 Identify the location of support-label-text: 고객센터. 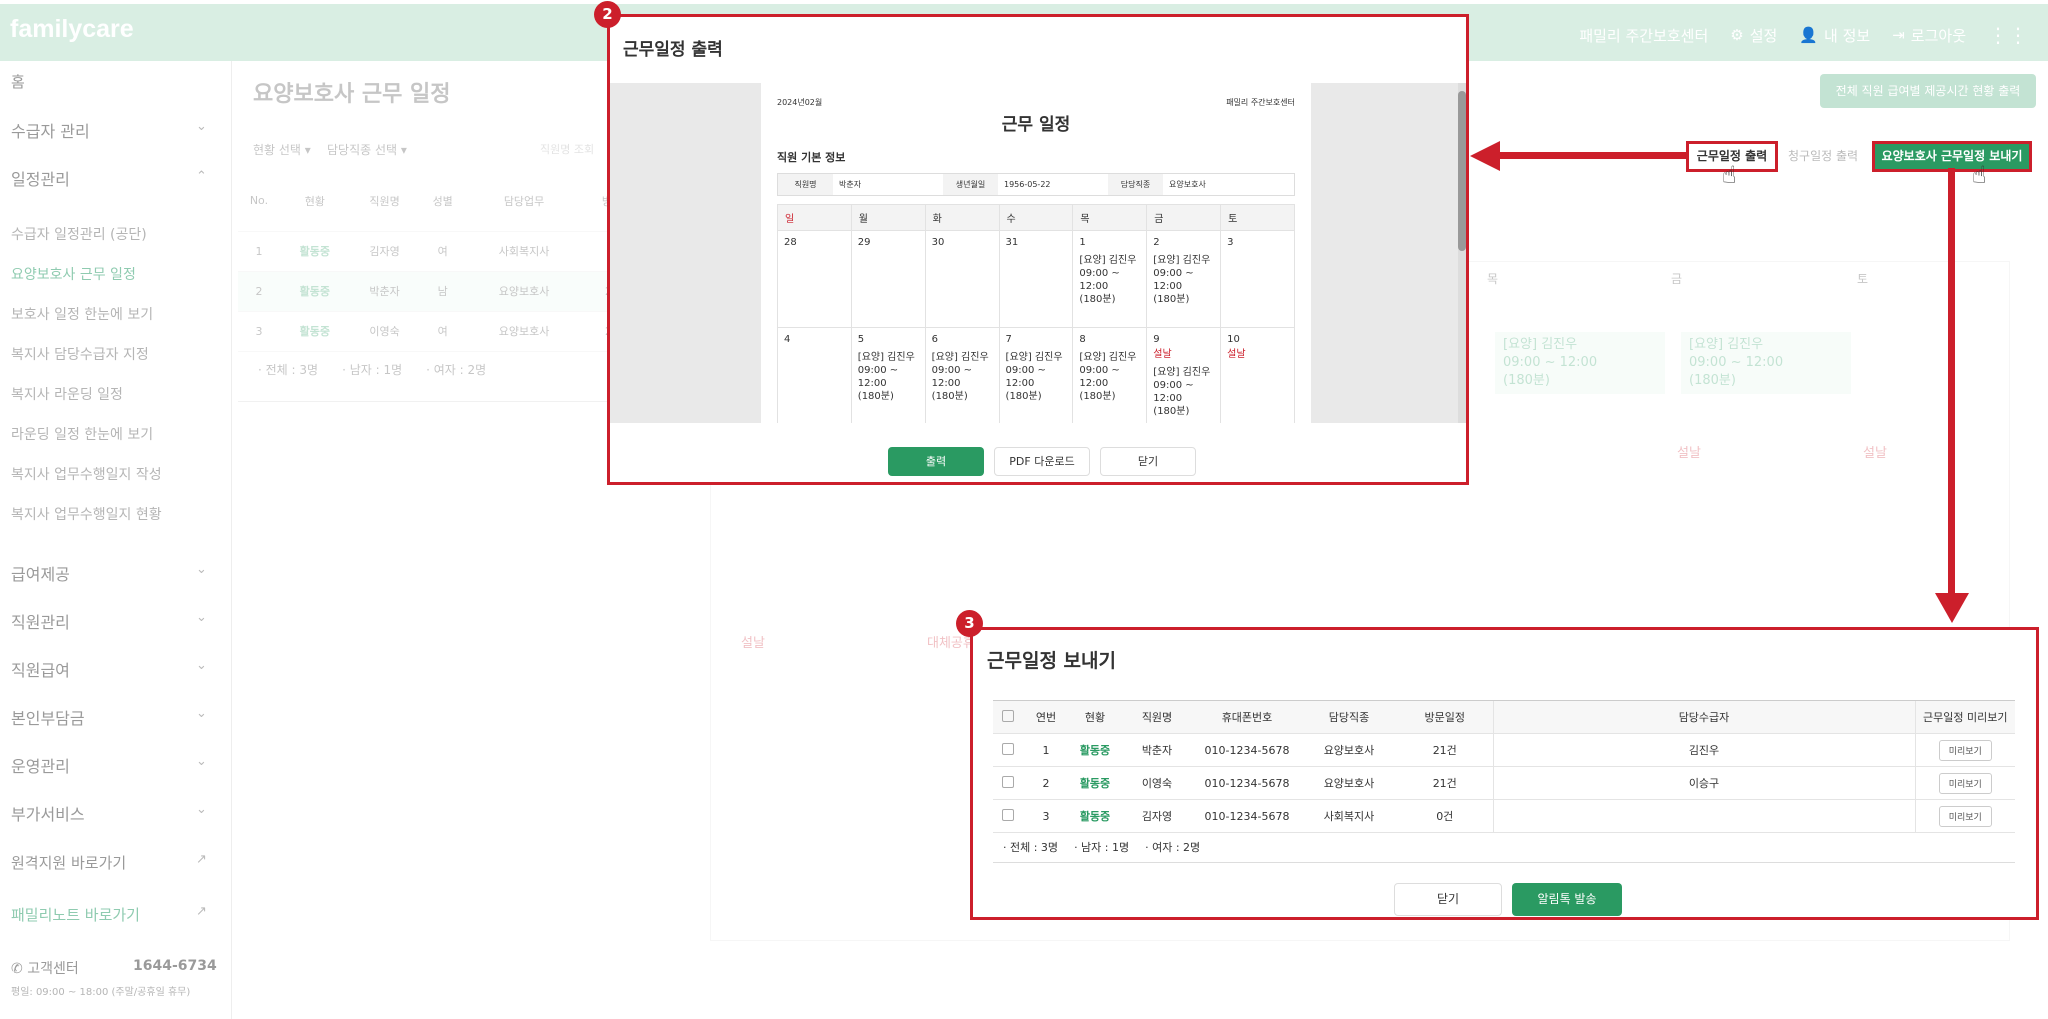
(53, 969).